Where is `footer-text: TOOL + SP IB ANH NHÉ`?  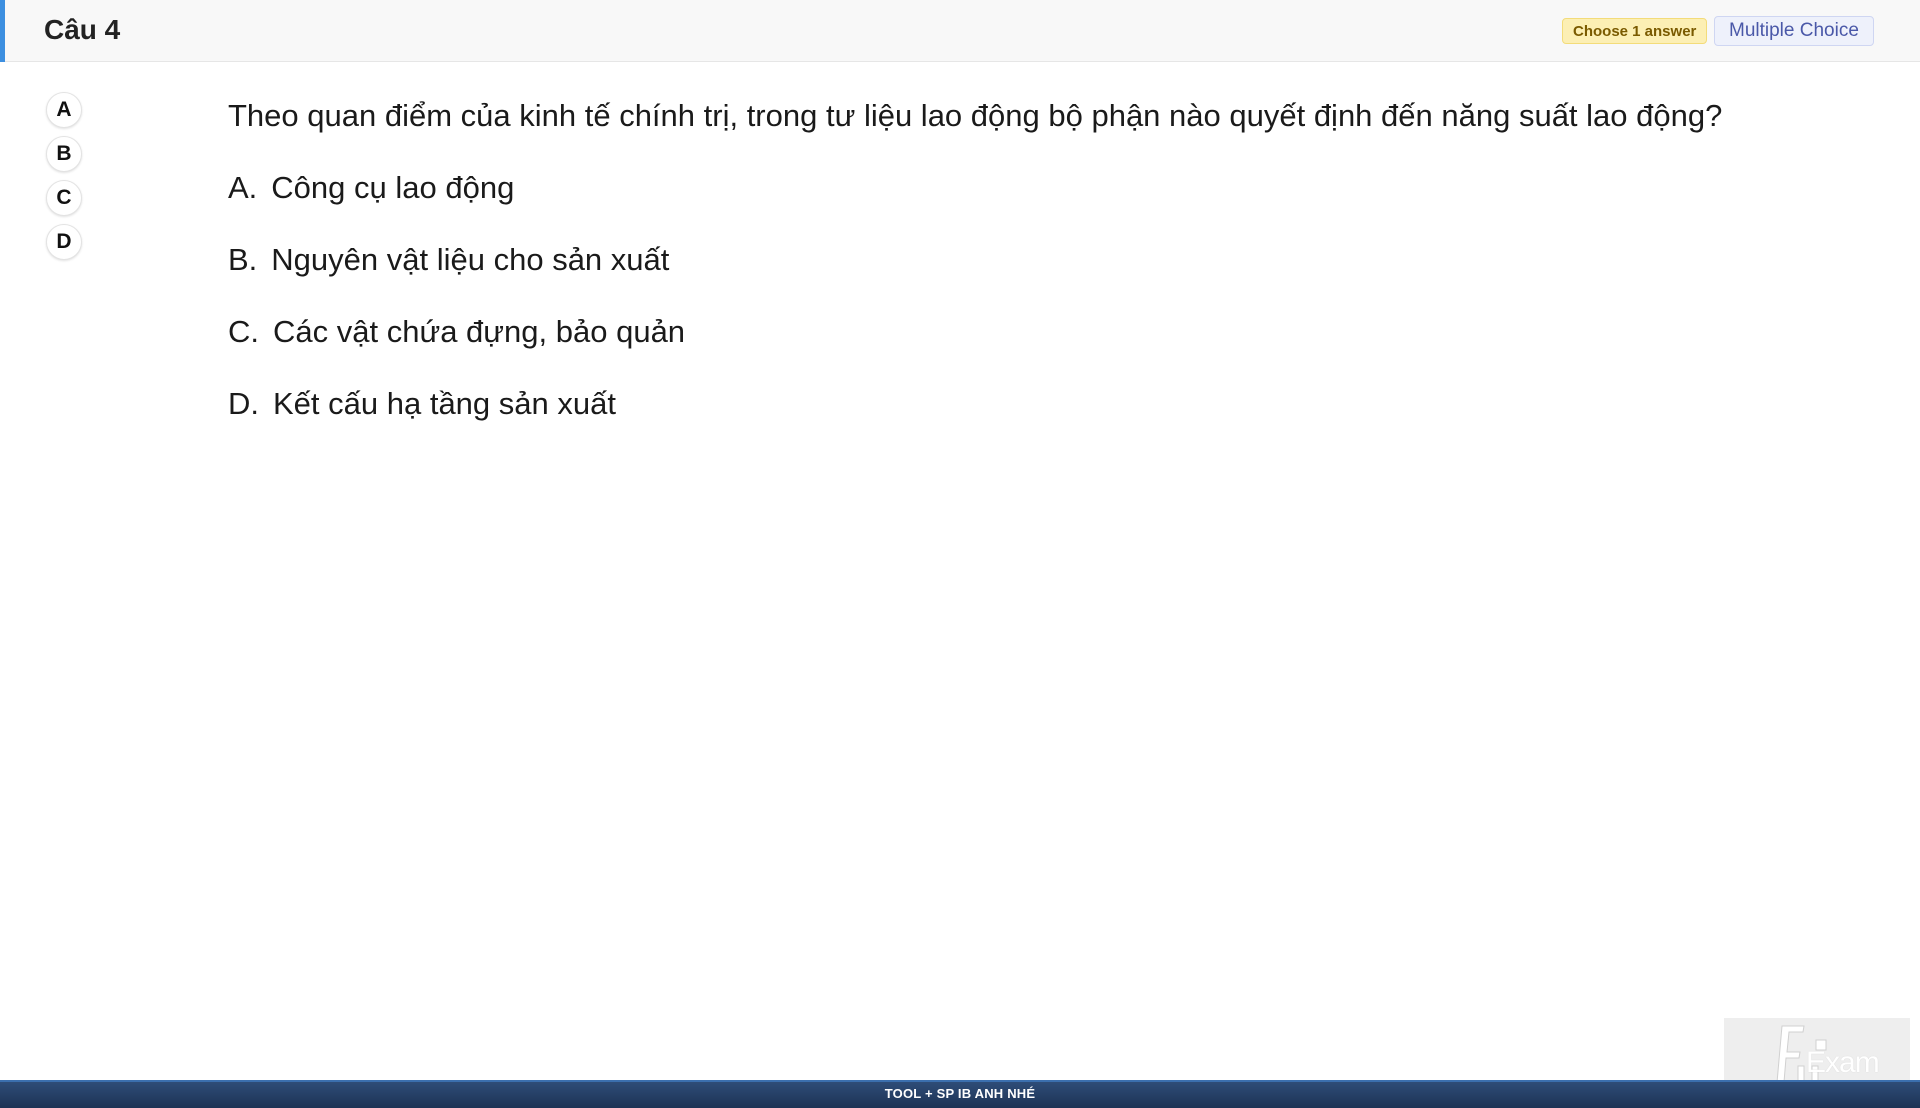 footer-text: TOOL + SP IB ANH NHÉ is located at coordinates (960, 1093).